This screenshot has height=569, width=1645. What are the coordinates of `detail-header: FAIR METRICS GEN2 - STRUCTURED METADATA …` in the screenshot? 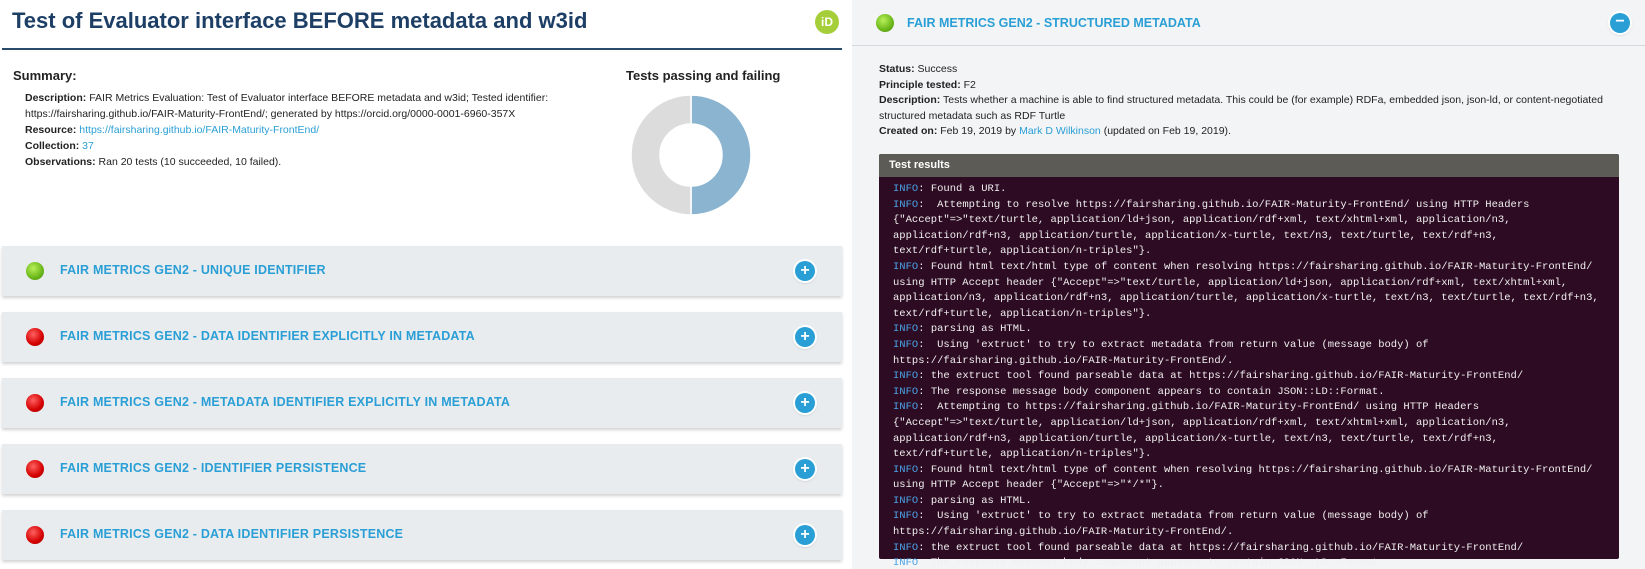 It's located at (1248, 23).